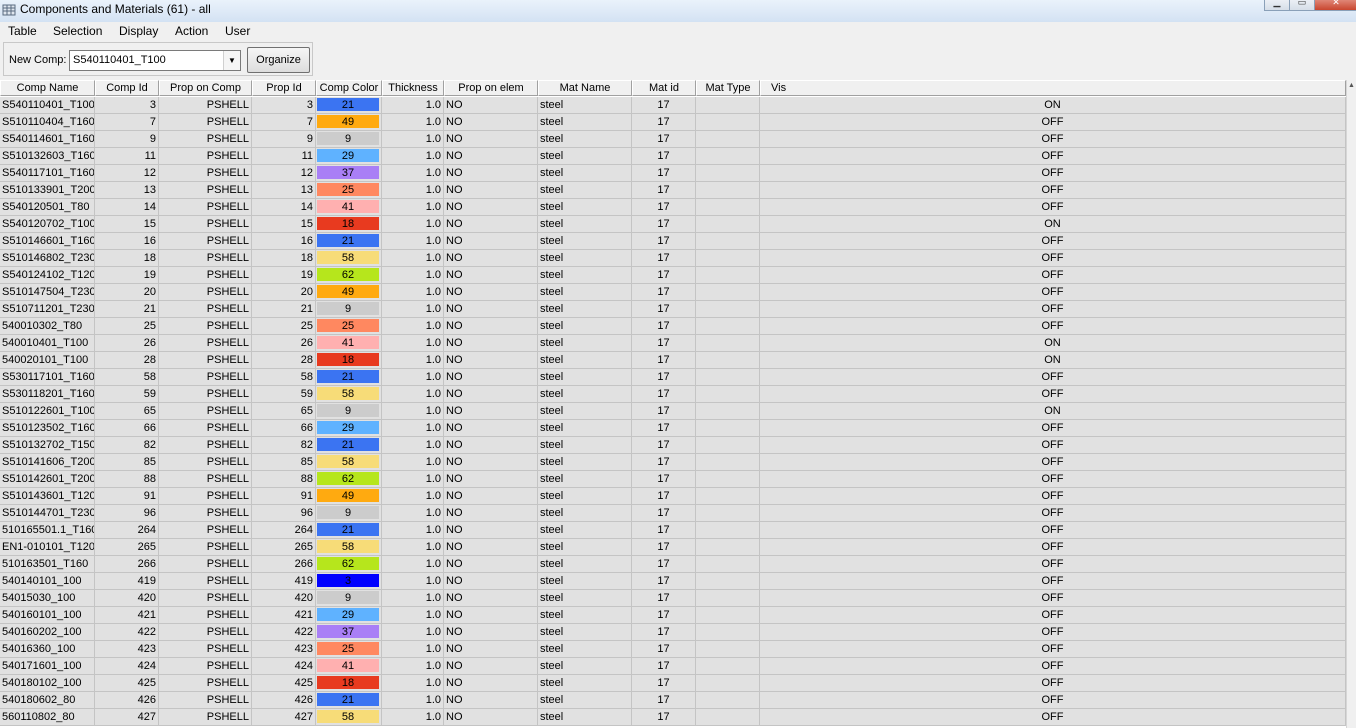 Image resolution: width=1356 pixels, height=728 pixels. Describe the element at coordinates (284, 530) in the screenshot. I see `cell-prop-id: 264` at that location.